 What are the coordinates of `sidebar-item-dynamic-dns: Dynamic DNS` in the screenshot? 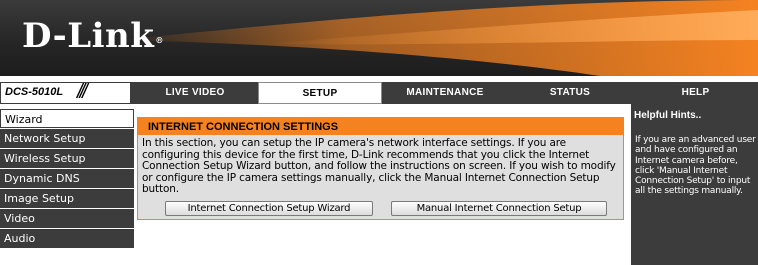 It's located at (67, 178).